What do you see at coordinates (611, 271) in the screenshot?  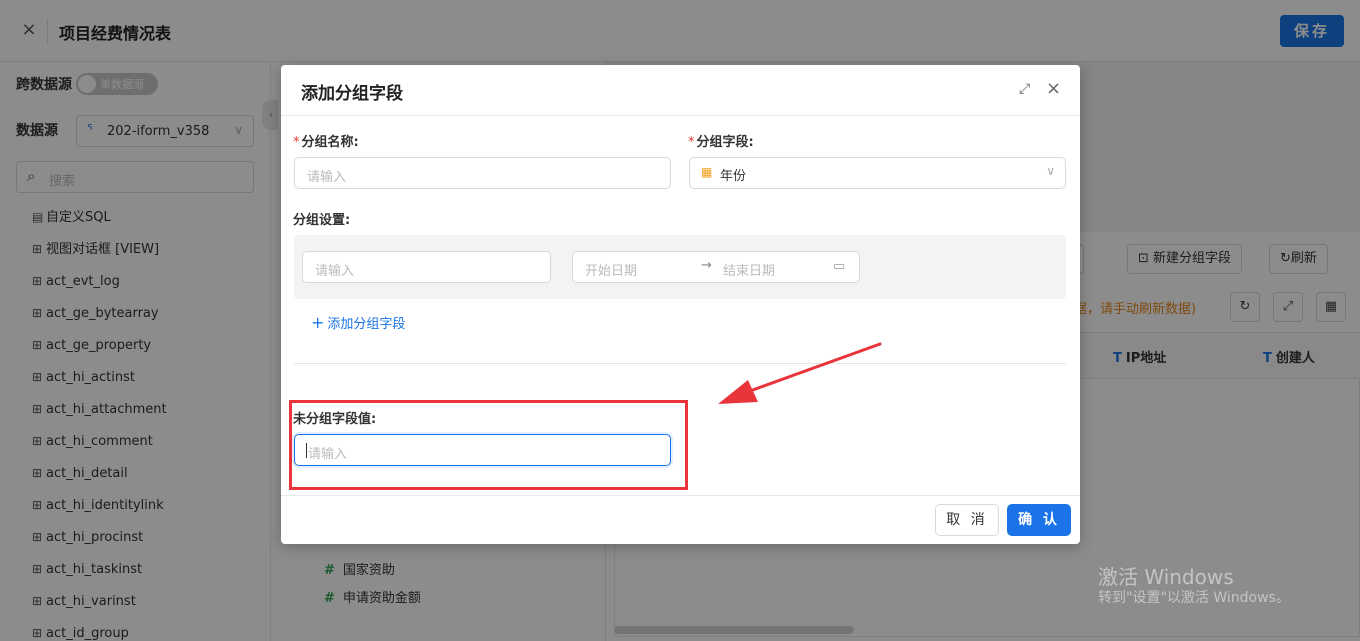 I see `start-date-placeholder: 开始日期` at bounding box center [611, 271].